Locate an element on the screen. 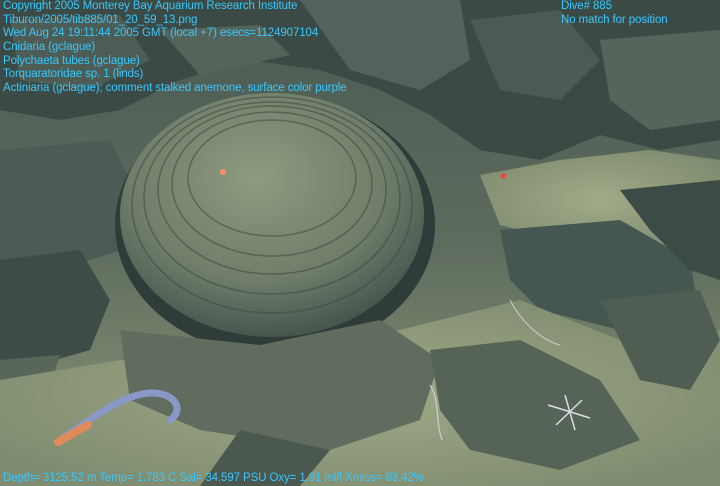  position-status: No match for position is located at coordinates (614, 19).